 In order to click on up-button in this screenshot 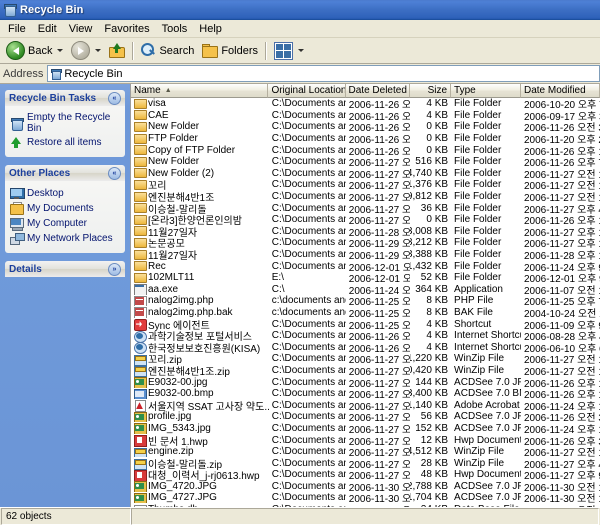, I will do `click(117, 51)`.